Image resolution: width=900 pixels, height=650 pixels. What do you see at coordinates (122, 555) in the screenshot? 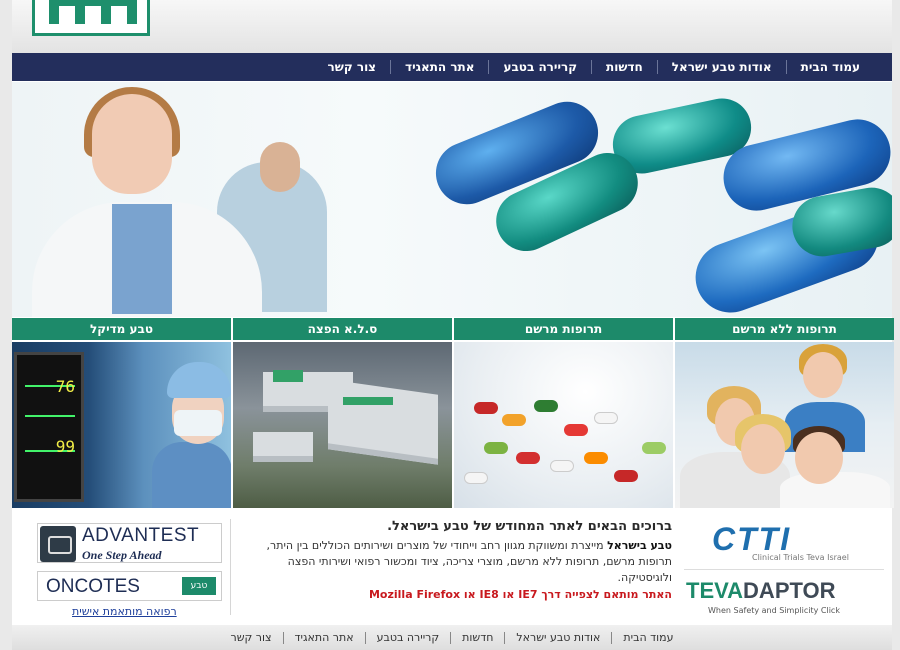
I see `advantest-subtitle: One Step Ahead` at bounding box center [122, 555].